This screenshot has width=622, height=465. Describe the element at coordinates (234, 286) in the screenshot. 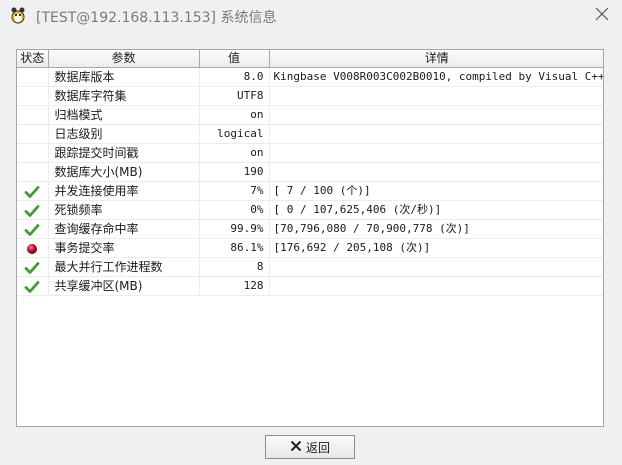

I see `value-cell: 128` at that location.